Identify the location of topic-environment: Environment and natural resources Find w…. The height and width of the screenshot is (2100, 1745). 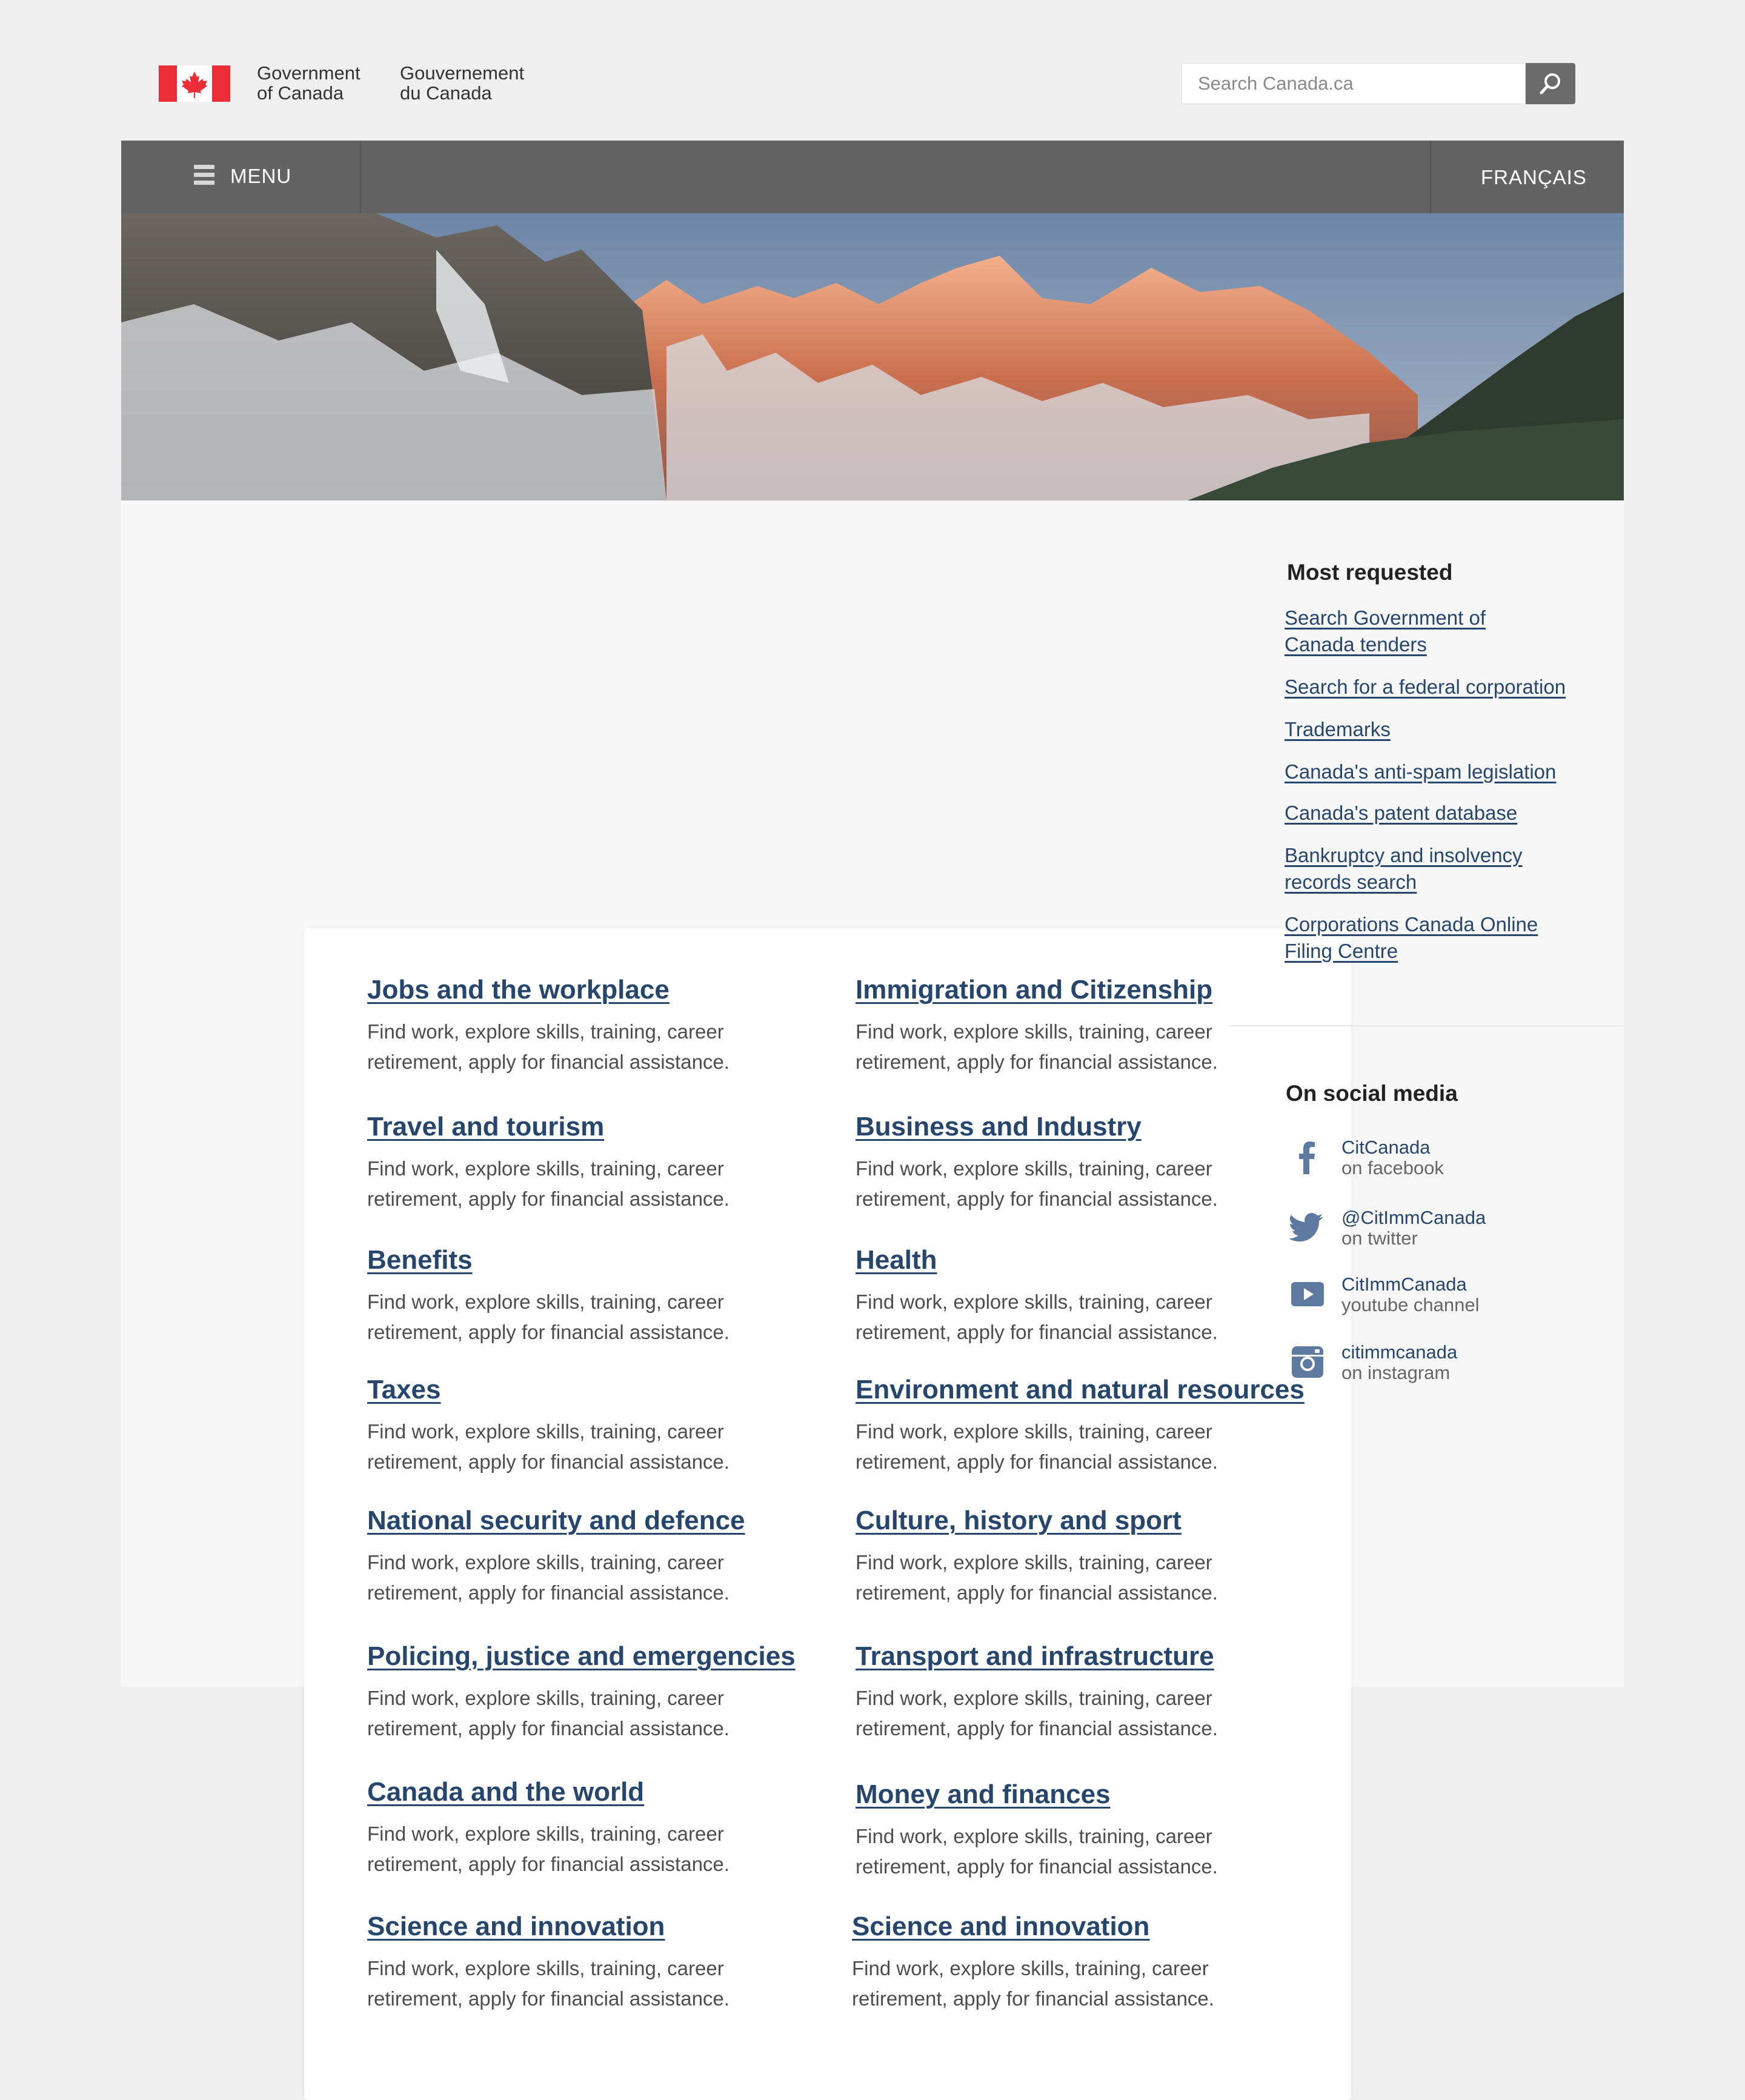
(1080, 1425).